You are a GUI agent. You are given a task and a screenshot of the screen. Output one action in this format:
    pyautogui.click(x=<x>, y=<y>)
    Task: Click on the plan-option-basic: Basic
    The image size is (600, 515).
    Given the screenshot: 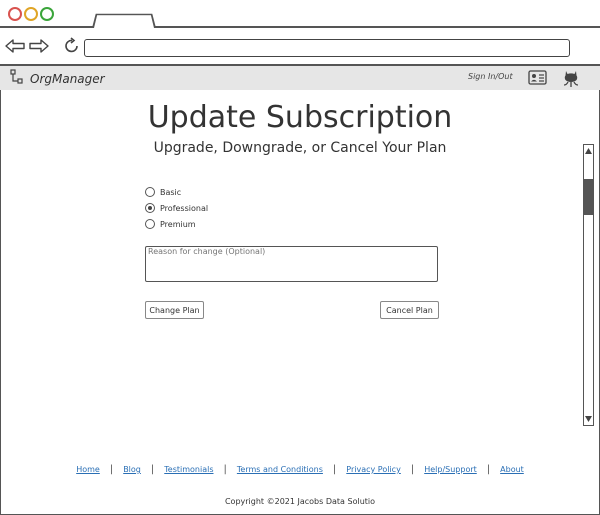 What is the action you would take?
    pyautogui.click(x=176, y=192)
    